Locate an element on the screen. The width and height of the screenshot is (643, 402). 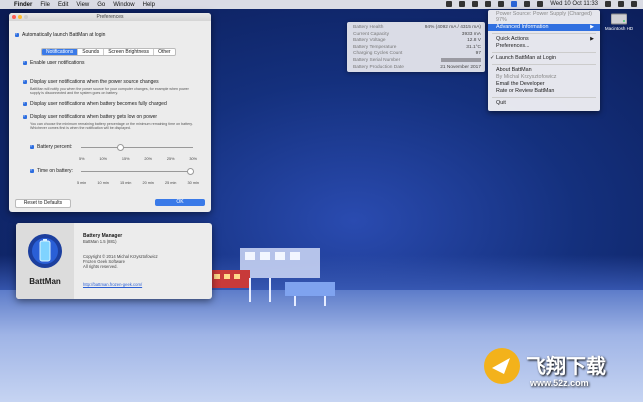
volume-icon is located at coordinates (540, 4).